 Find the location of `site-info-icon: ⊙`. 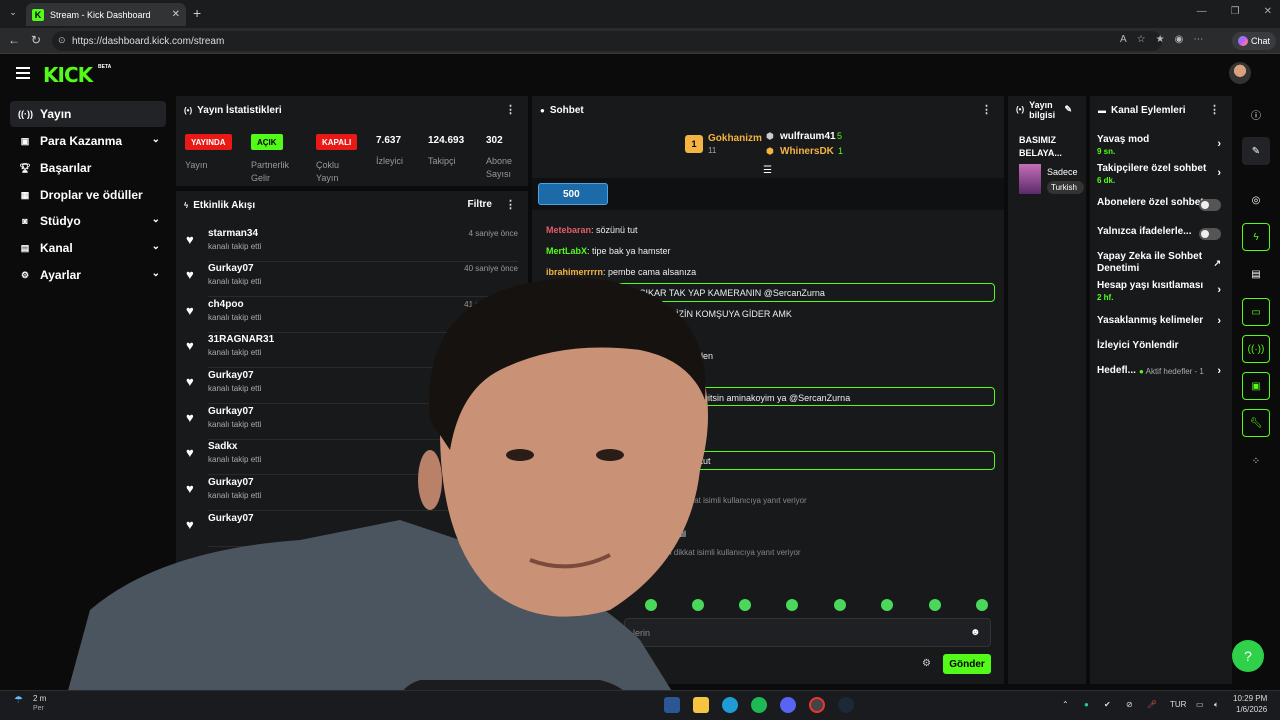

site-info-icon: ⊙ is located at coordinates (62, 40).